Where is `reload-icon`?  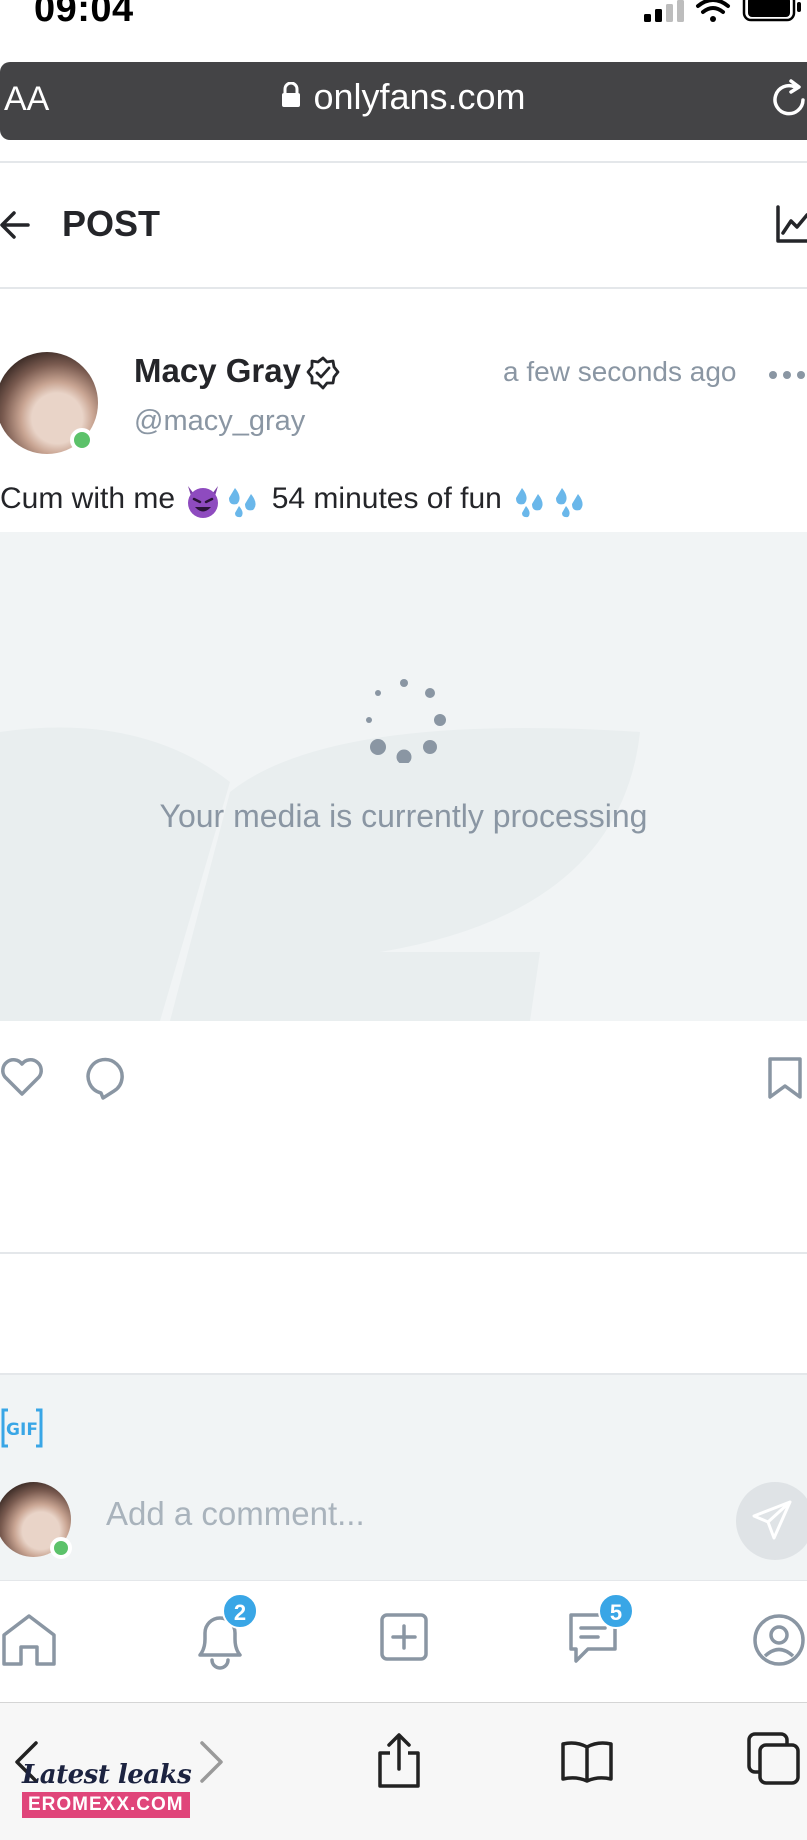 reload-icon is located at coordinates (790, 98).